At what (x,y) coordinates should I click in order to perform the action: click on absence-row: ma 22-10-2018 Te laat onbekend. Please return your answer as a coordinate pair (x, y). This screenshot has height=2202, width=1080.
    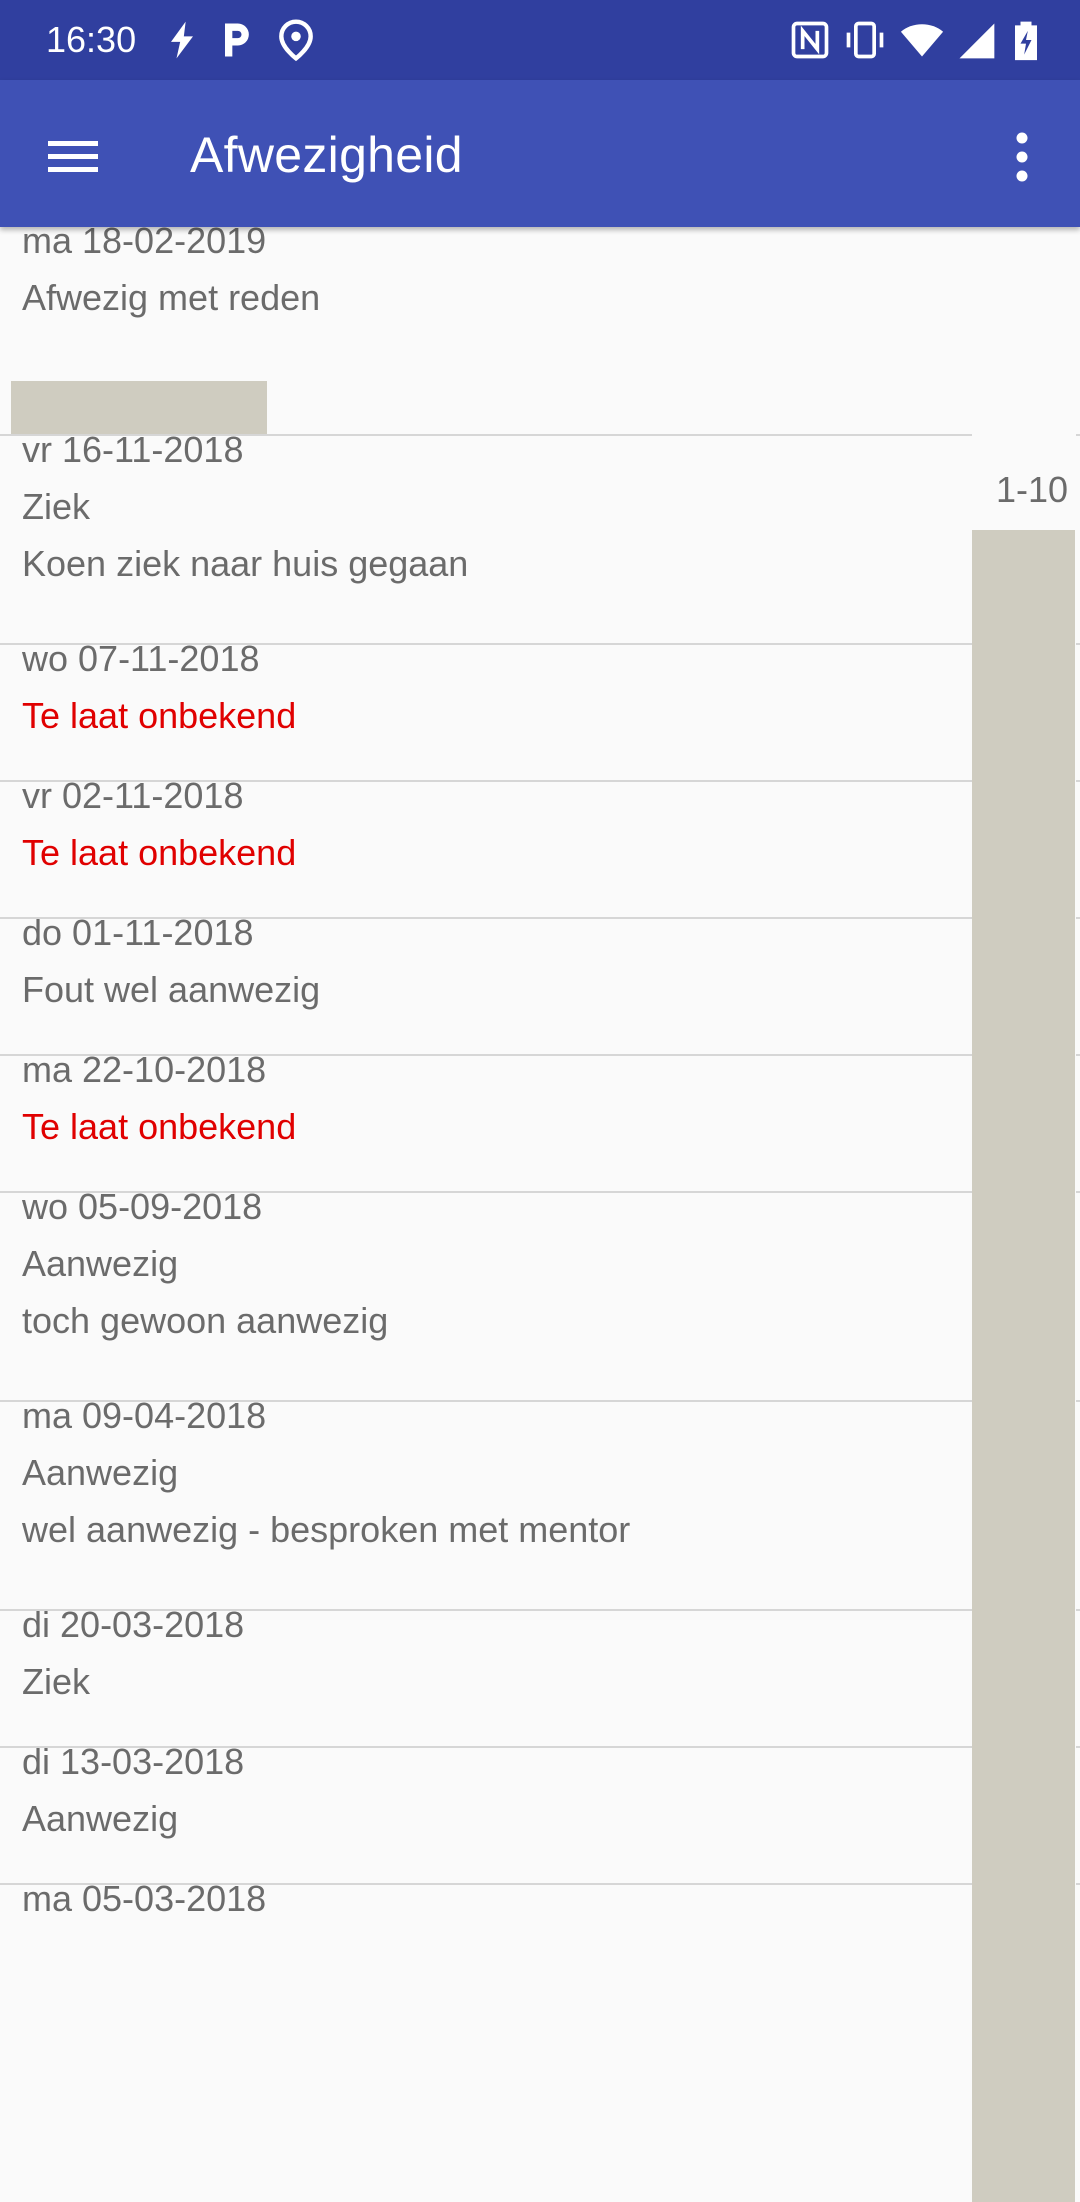
    Looking at the image, I should click on (486, 1121).